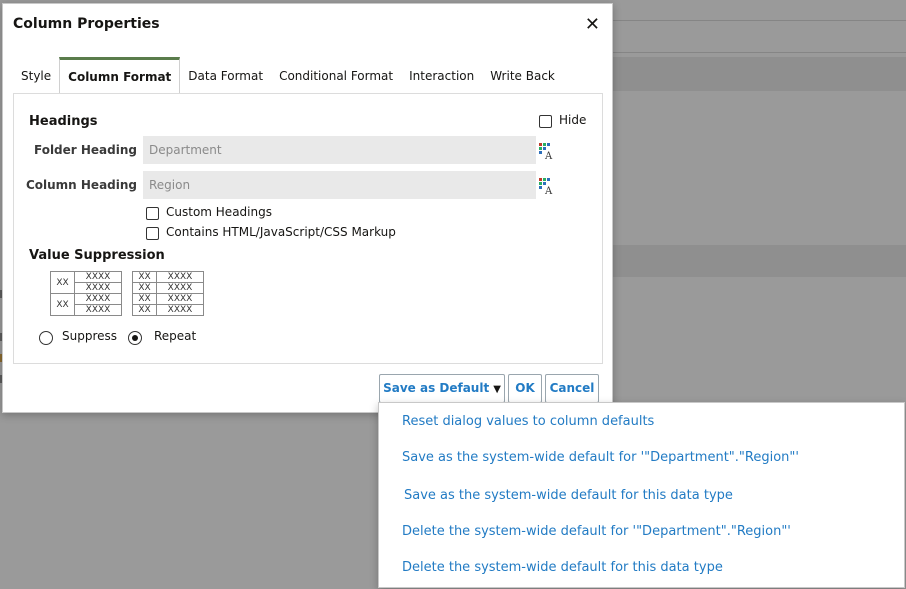  I want to click on repeat-preview: XX XXXX XX XXXX XX XXXX XX XXXX, so click(168, 293).